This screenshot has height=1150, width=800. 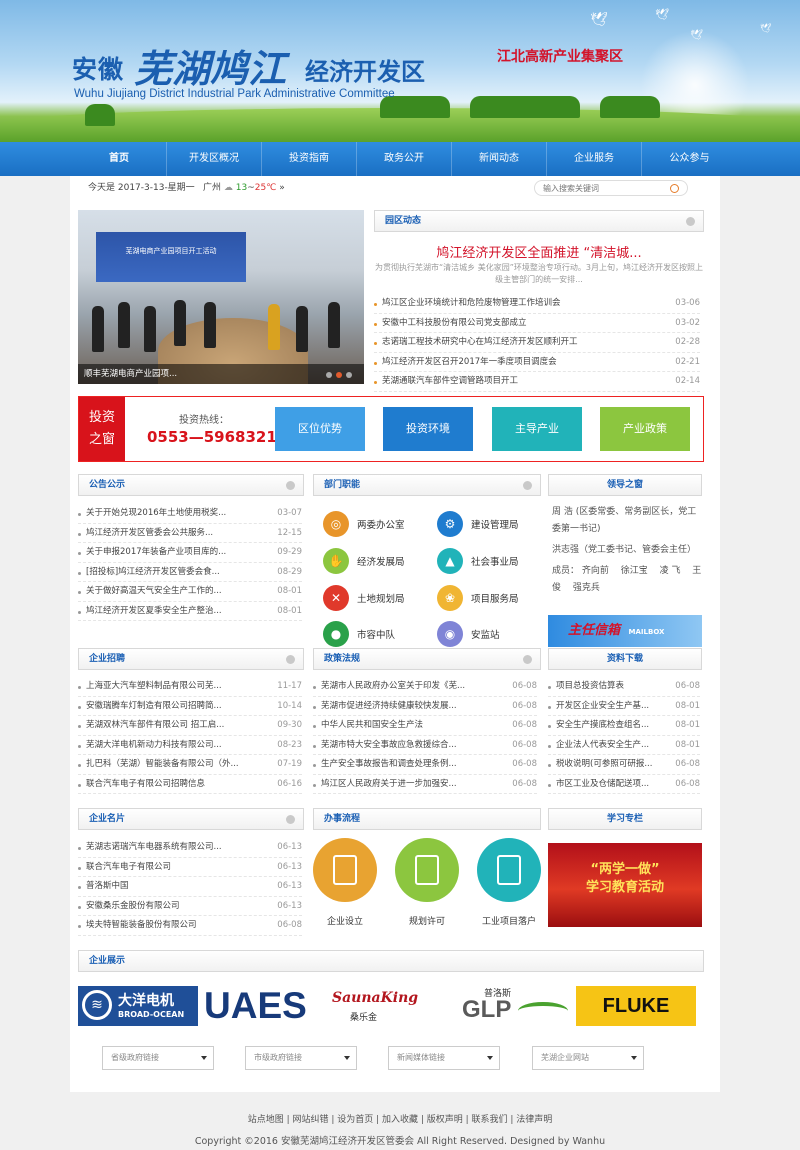 I want to click on document-icon, so click(x=427, y=870).